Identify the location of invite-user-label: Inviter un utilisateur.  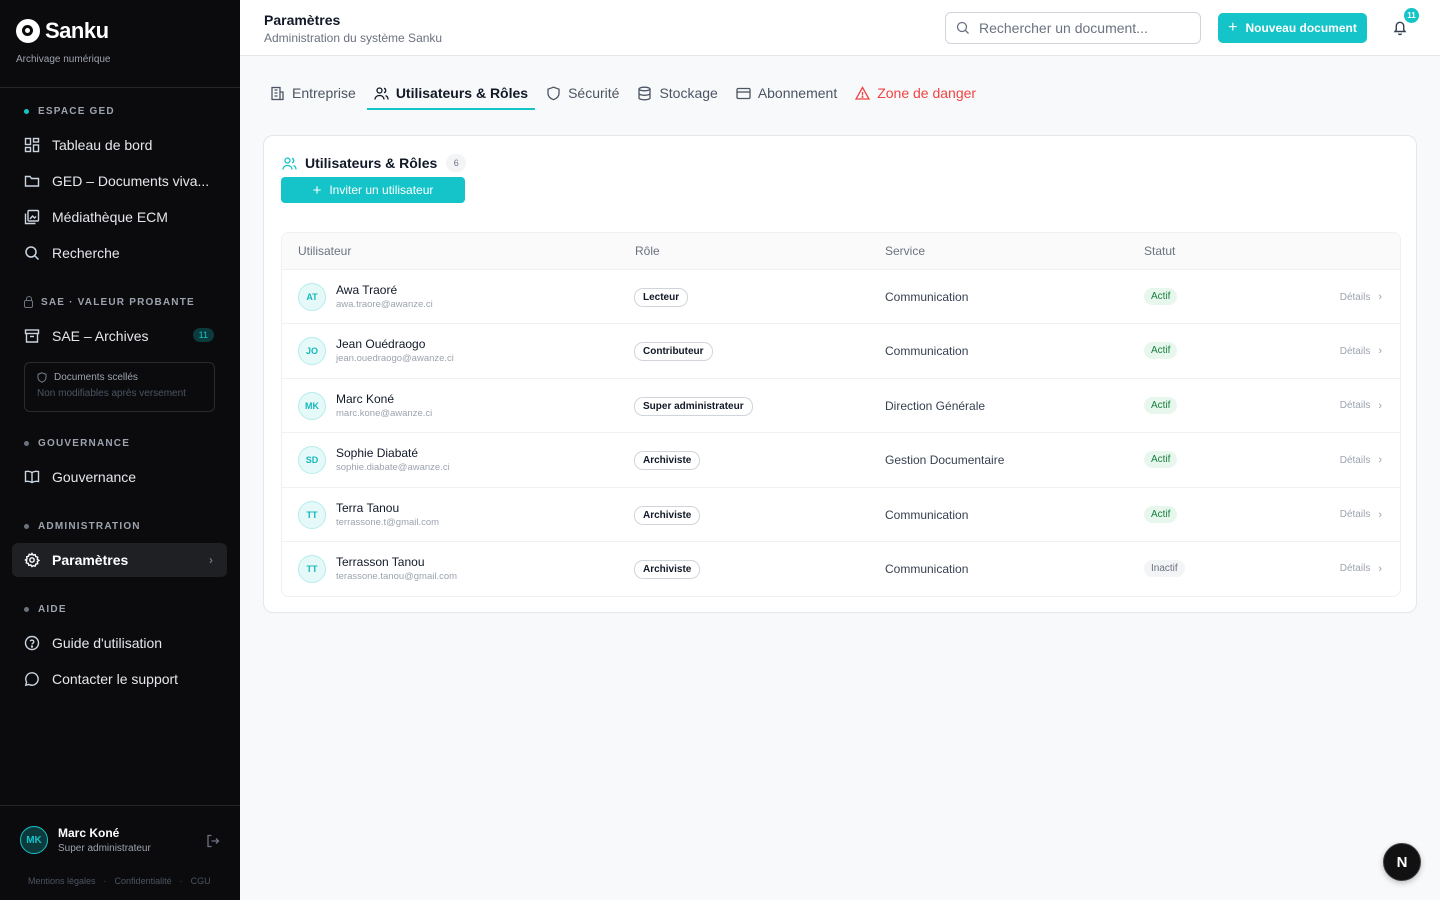
(381, 190).